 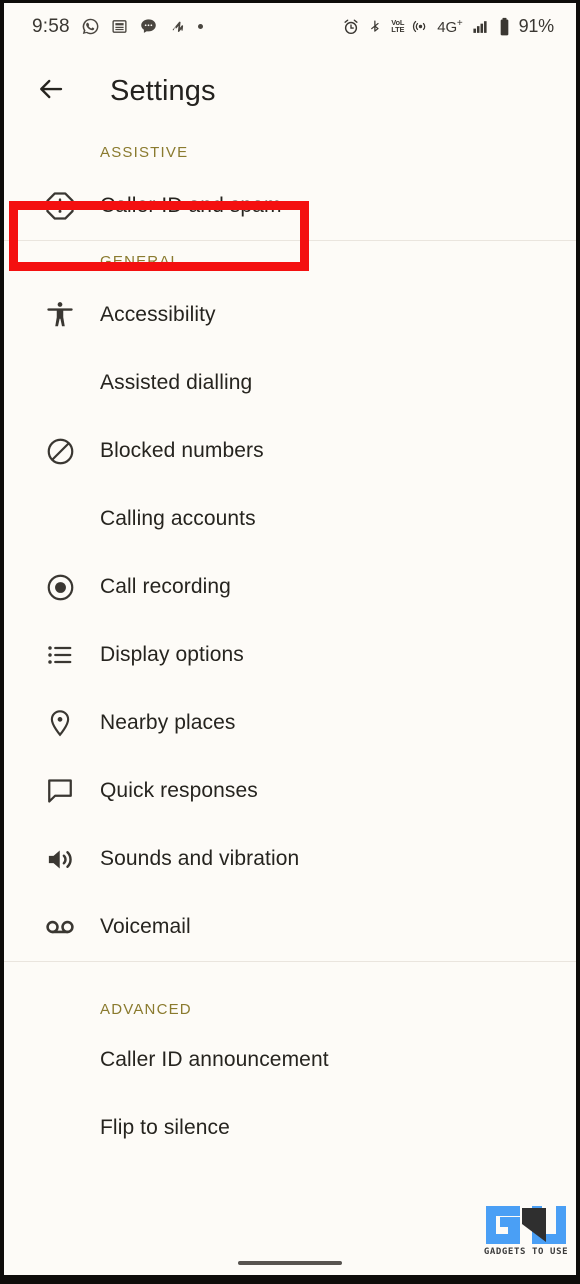 I want to click on bluetooth-icon, so click(x=375, y=27).